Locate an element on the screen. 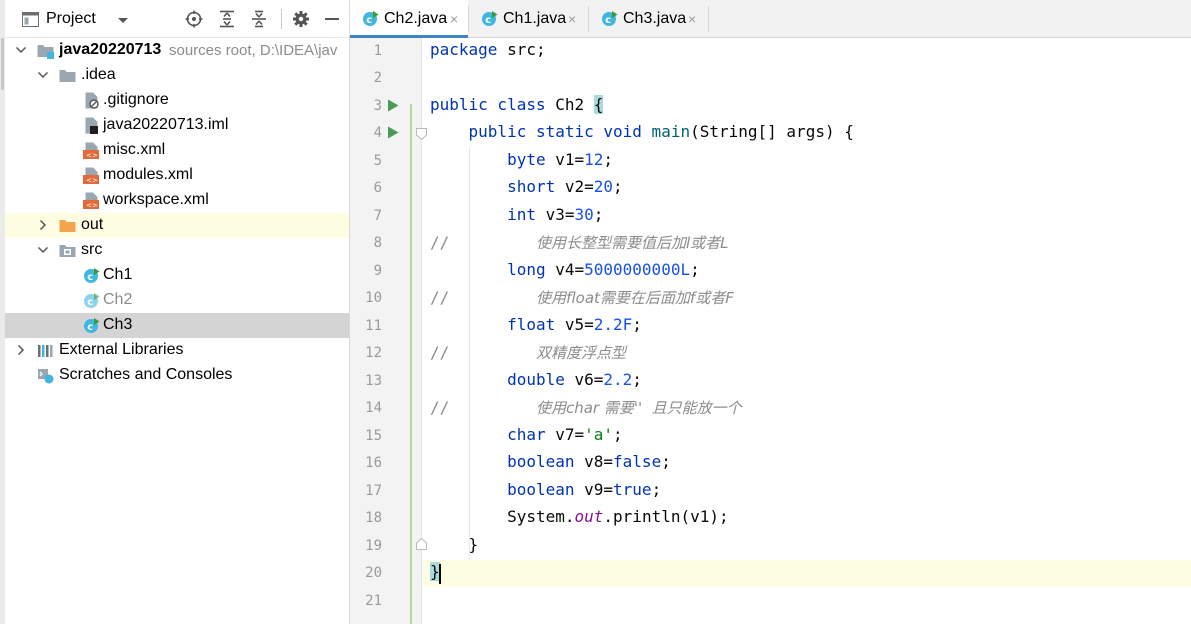 This screenshot has width=1191, height=624. tree-item-ch3: c Ch3 is located at coordinates (177, 325).